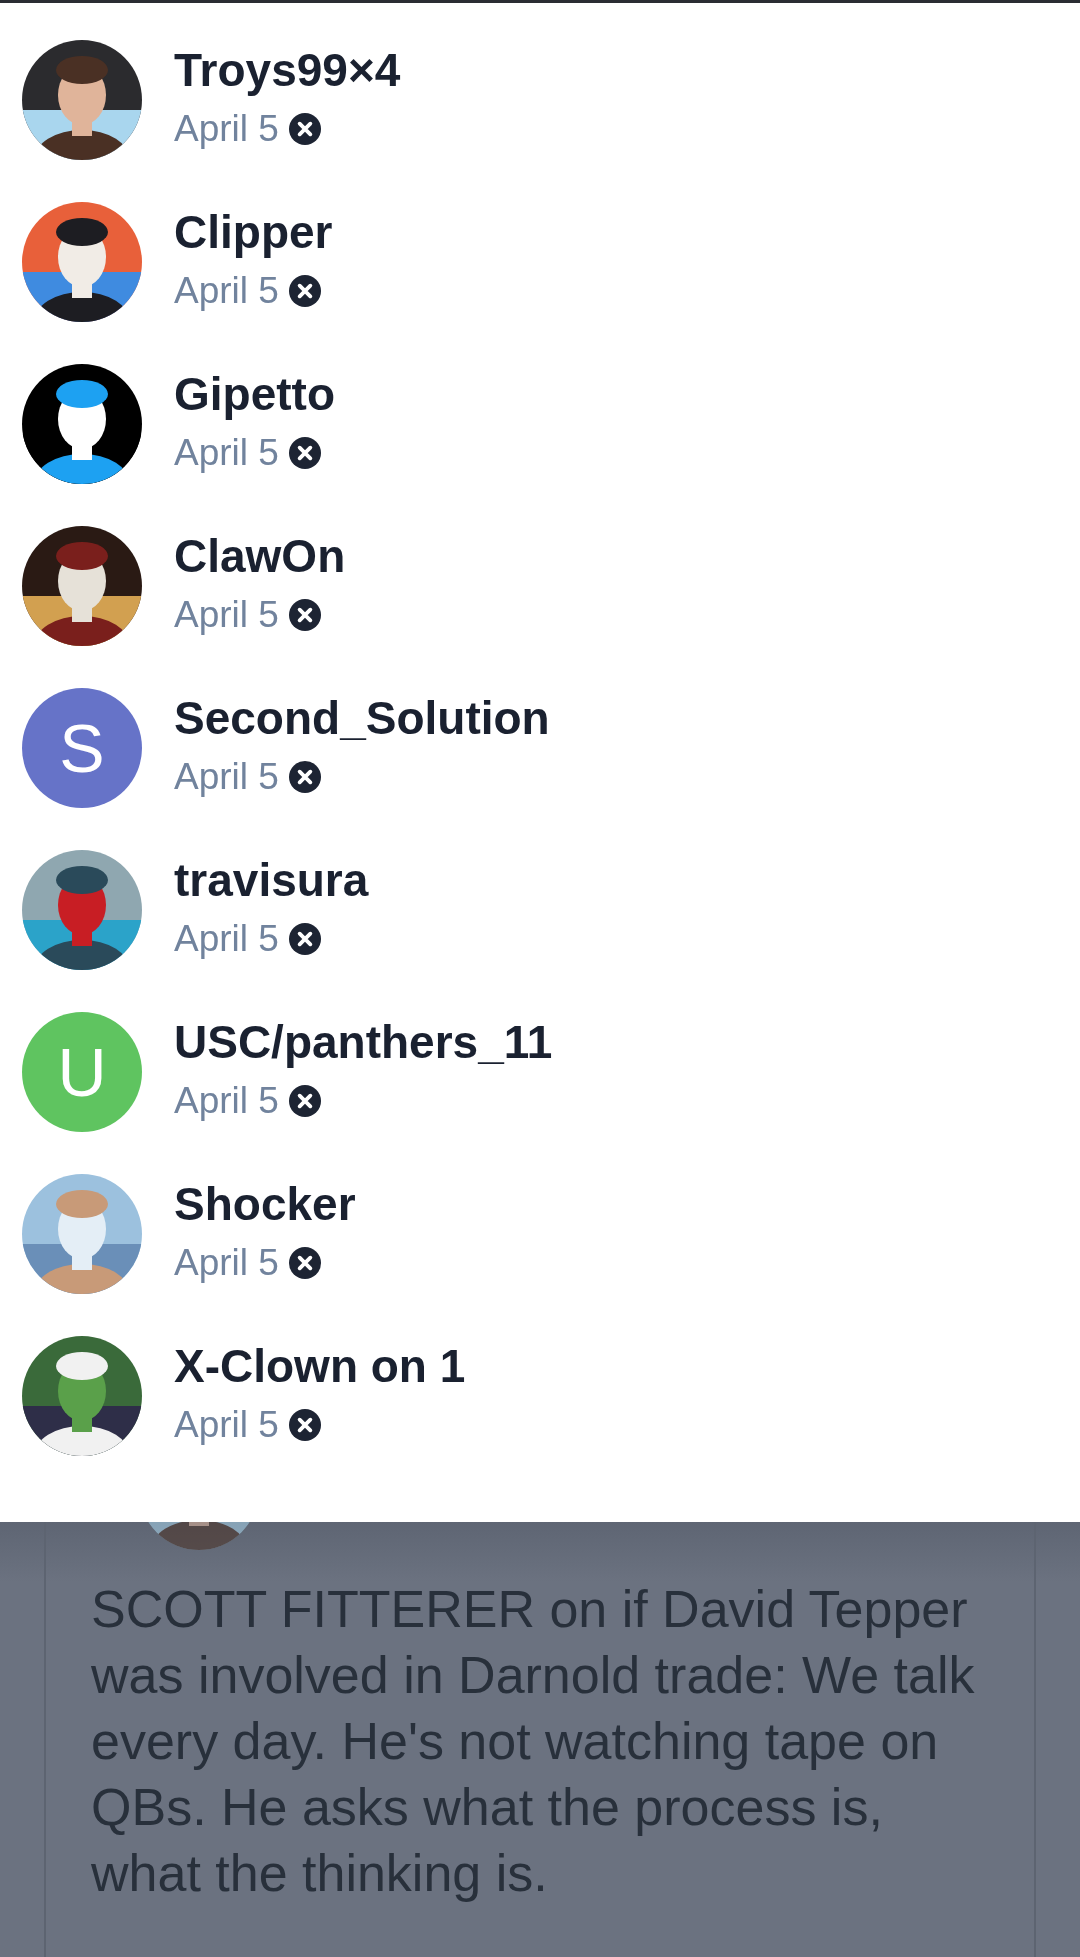  Describe the element at coordinates (287, 70) in the screenshot. I see `user-name: Troys99×4` at that location.